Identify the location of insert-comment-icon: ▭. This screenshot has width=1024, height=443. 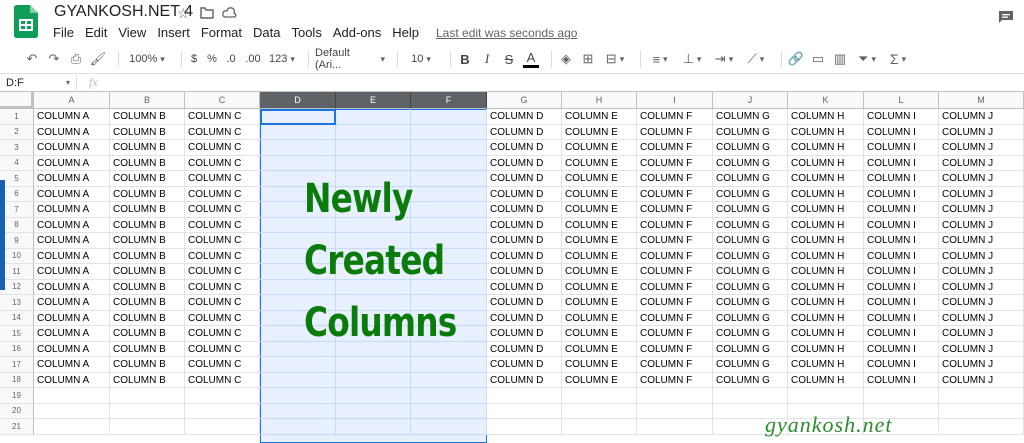
(818, 59).